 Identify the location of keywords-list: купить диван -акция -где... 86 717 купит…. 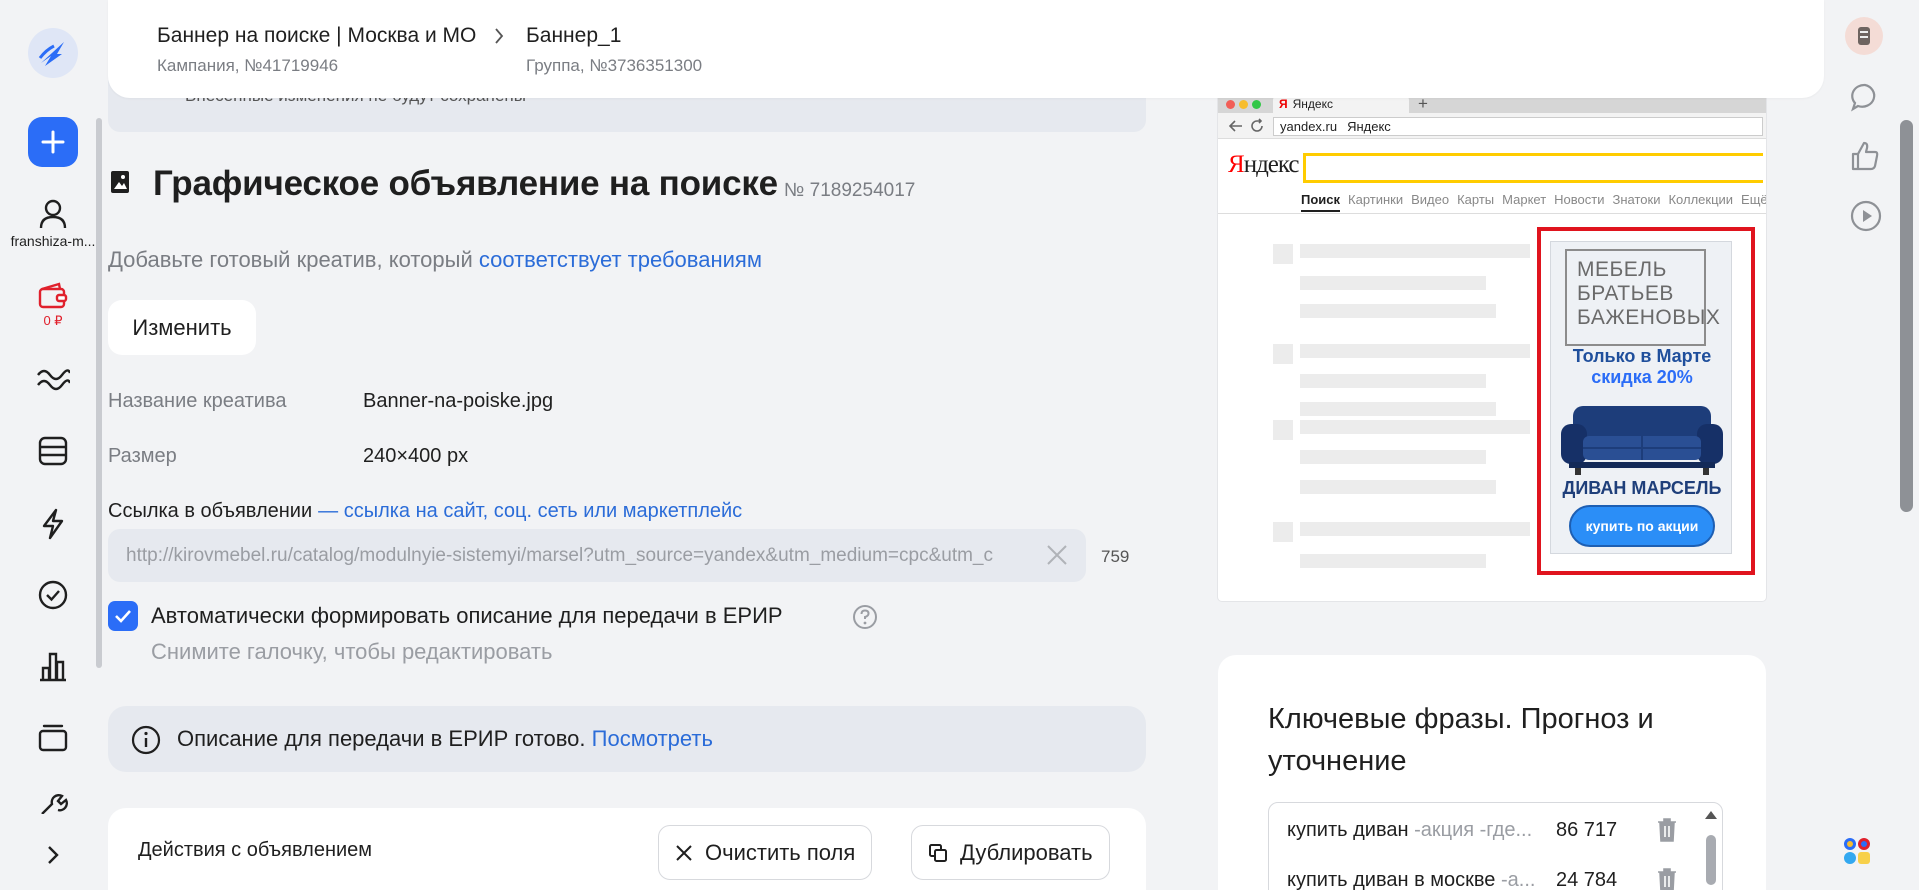
(1495, 846).